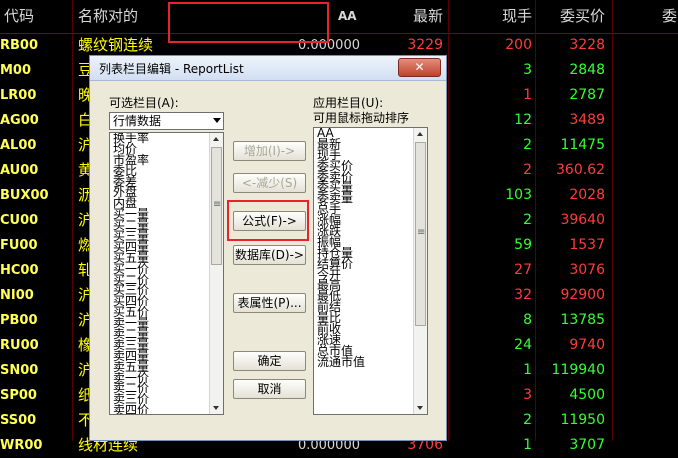 This screenshot has width=678, height=458. What do you see at coordinates (248, 22) in the screenshot?
I see `highlight-box-header` at bounding box center [248, 22].